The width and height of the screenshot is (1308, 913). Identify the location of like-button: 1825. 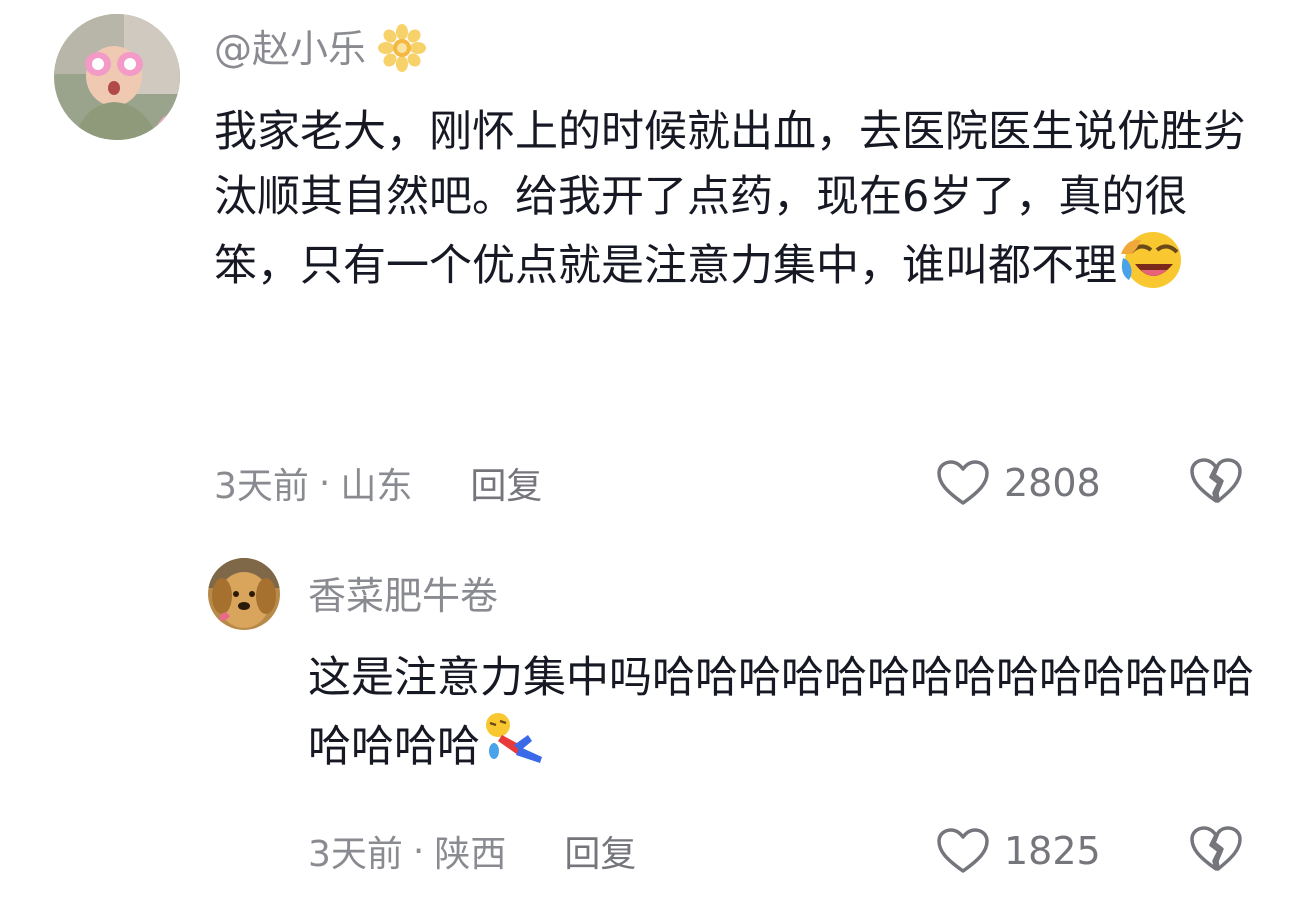
(1018, 851).